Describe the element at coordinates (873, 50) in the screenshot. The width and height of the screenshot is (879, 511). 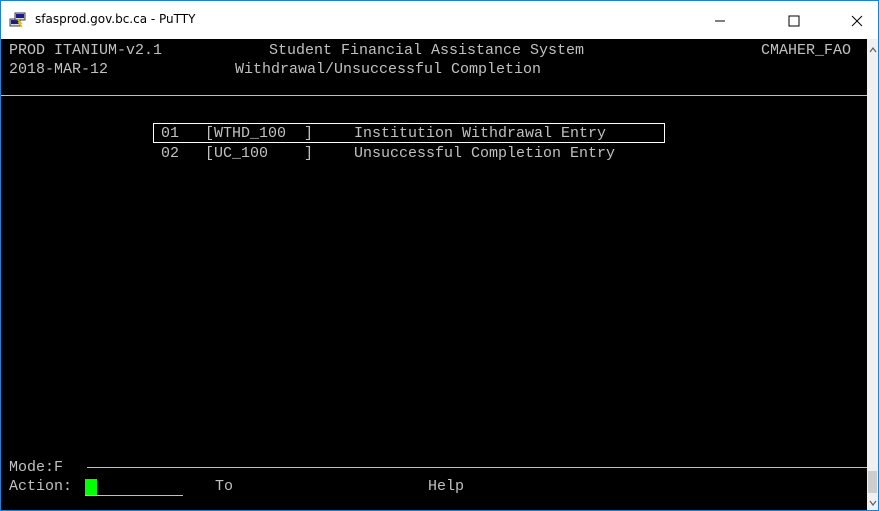
I see `scroll-up-icon` at that location.